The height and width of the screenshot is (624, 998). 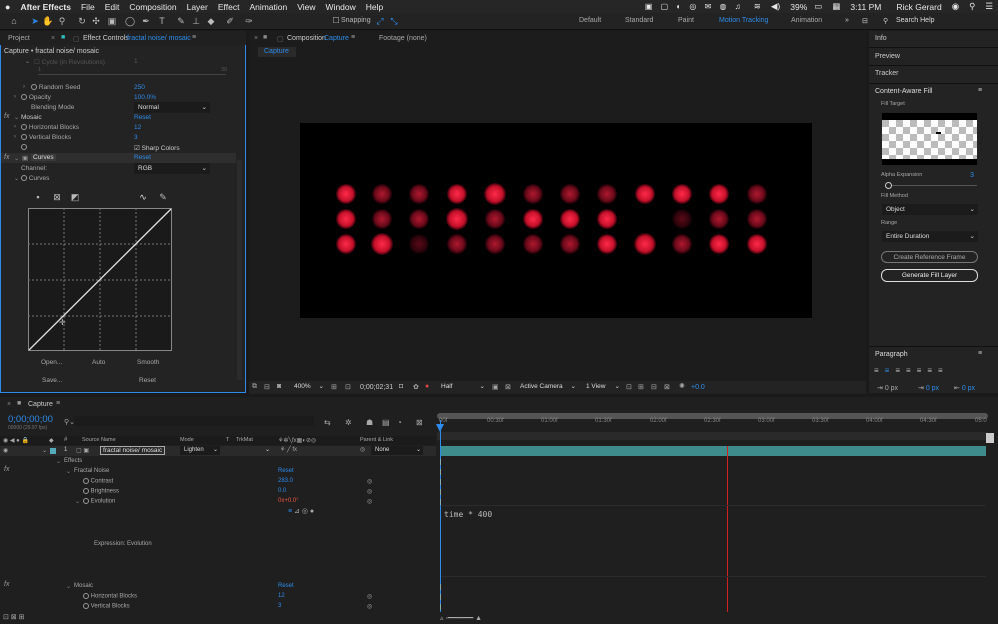 I want to click on range-dropdown: Entire Duration ⌄, so click(x=930, y=236).